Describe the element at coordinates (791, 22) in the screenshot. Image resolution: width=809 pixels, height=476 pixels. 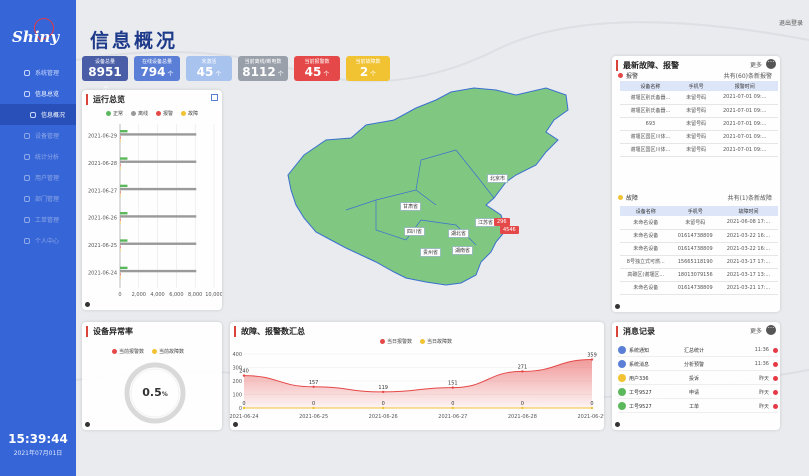
I see `logout-link: 退出登录` at that location.